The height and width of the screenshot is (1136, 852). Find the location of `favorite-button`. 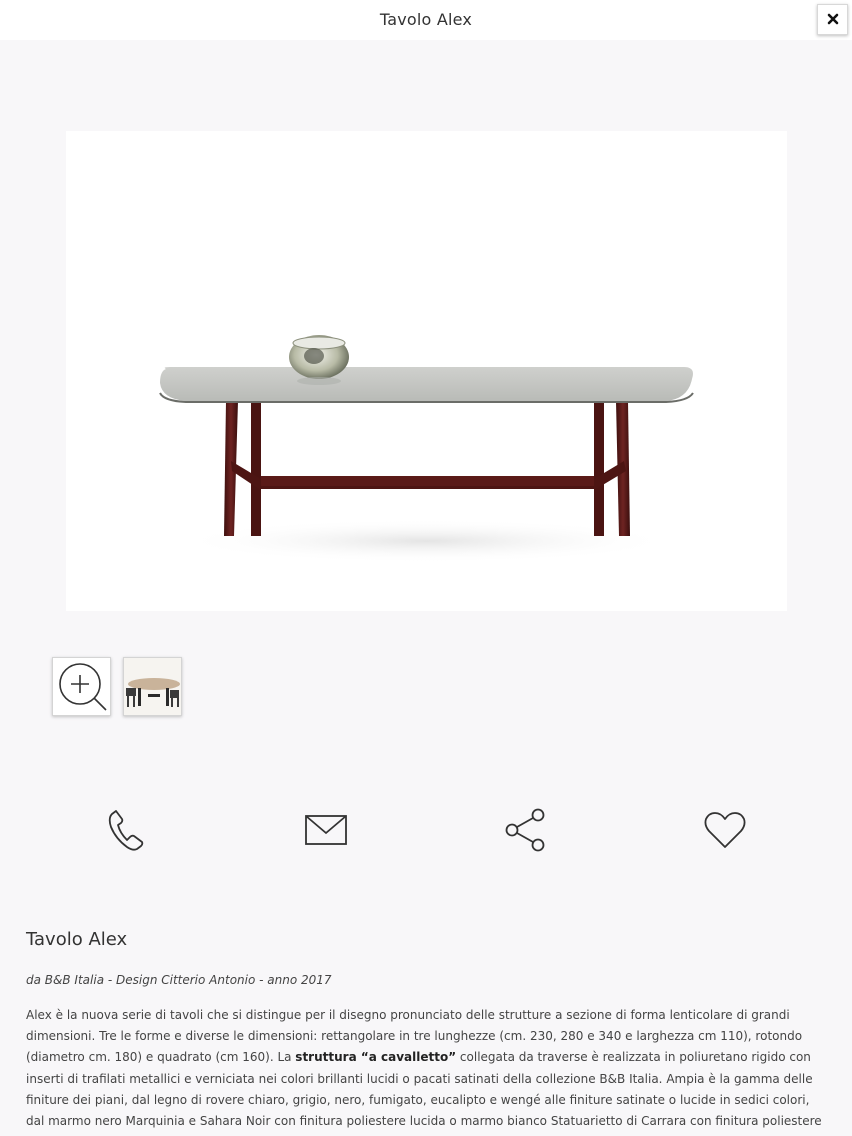

favorite-button is located at coordinates (725, 832).